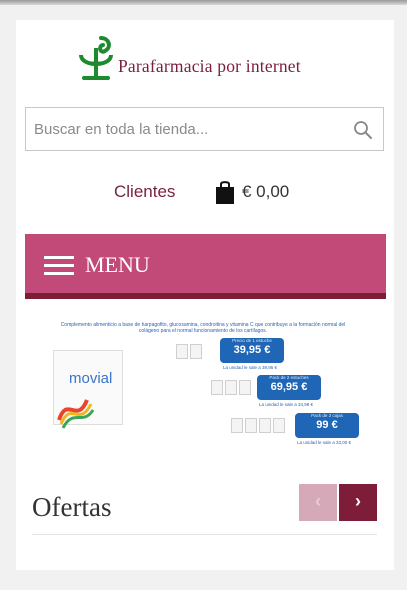 This screenshot has height=590, width=407. Describe the element at coordinates (96, 58) in the screenshot. I see `pharmacy-logo-icon` at that location.